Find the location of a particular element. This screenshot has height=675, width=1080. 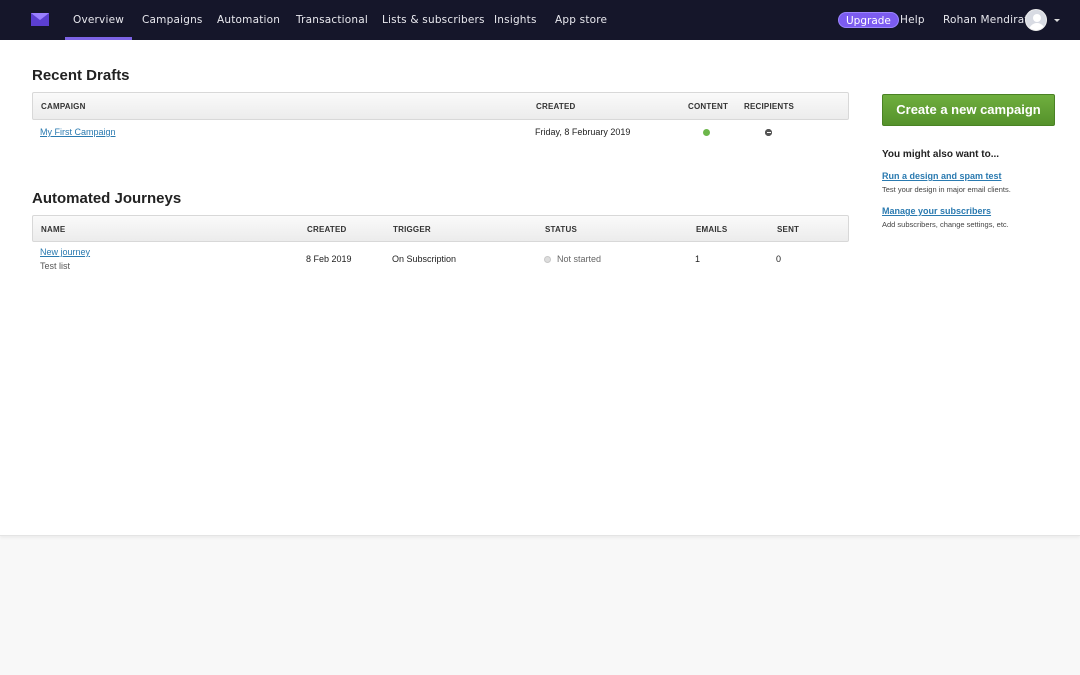

recipients-incomplete-icon is located at coordinates (768, 132).